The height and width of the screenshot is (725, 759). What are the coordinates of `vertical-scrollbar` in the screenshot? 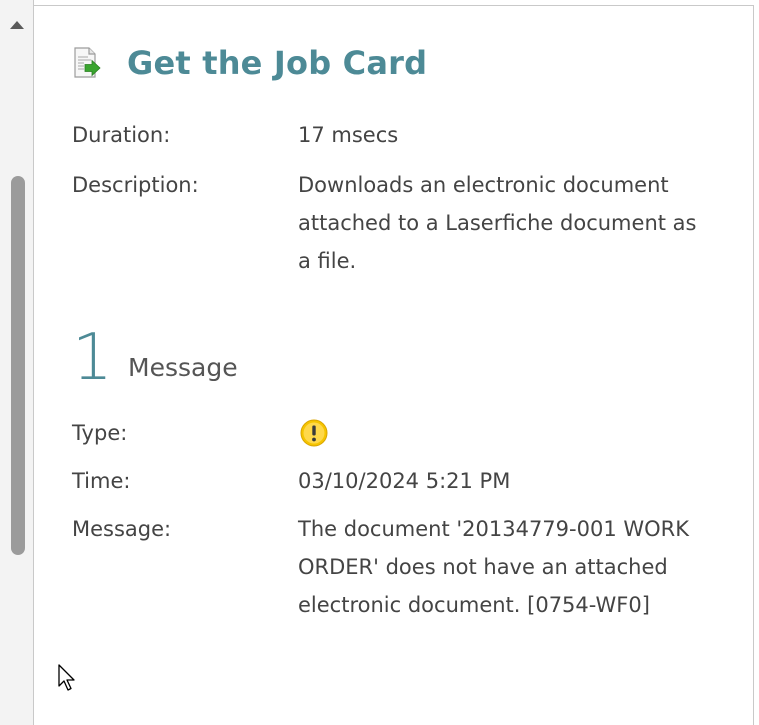 It's located at (17, 362).